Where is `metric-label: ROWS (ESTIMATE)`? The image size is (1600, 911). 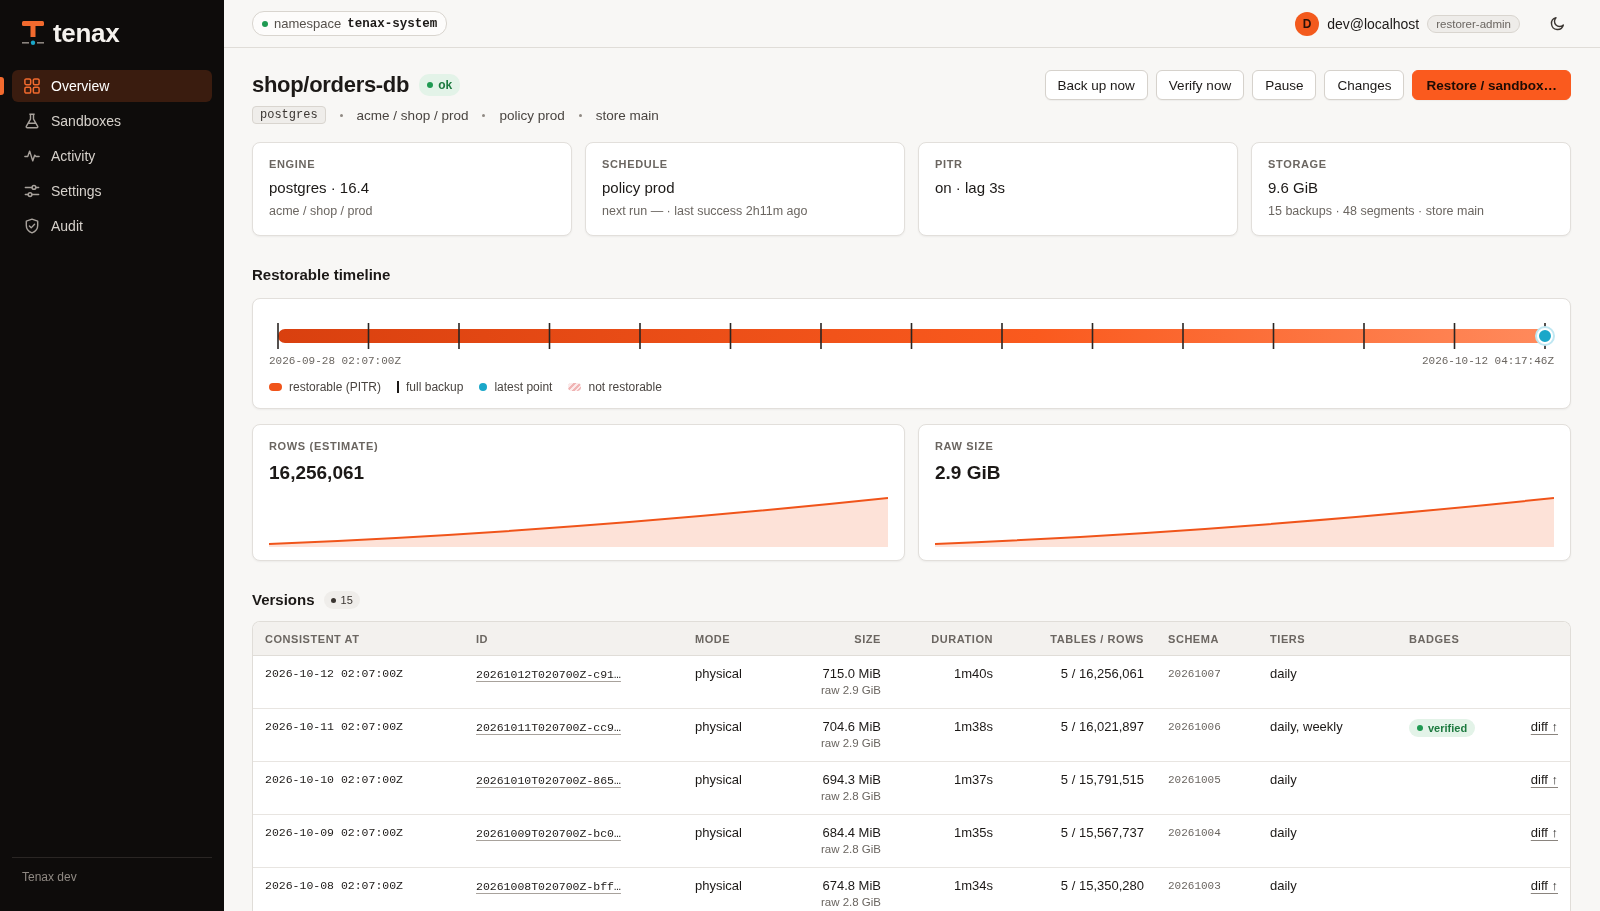
metric-label: ROWS (ESTIMATE) is located at coordinates (324, 446).